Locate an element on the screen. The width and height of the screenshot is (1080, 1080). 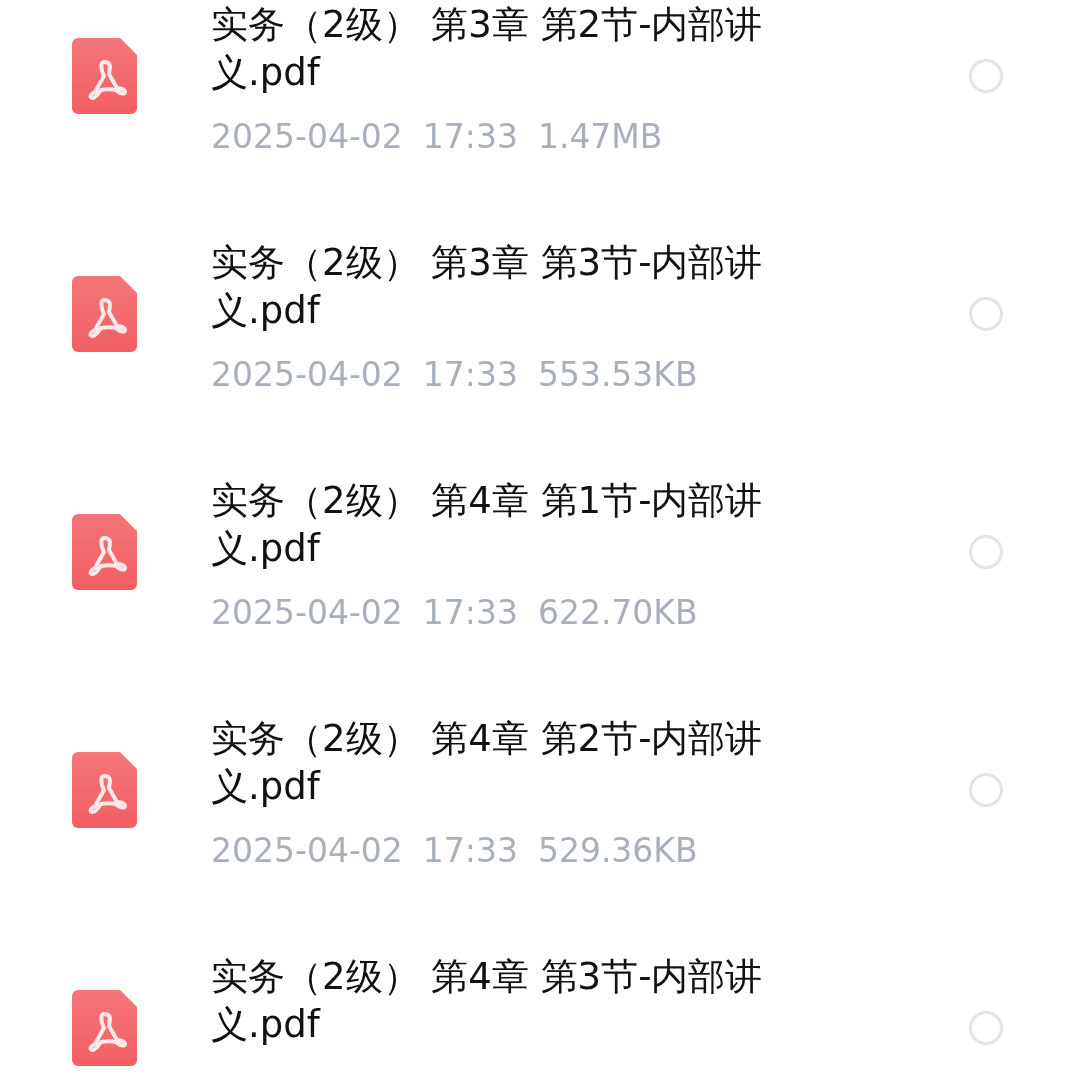
file-name: 实务（2级） 第4章 第3节-内部讲义.pdf is located at coordinates (487, 1001).